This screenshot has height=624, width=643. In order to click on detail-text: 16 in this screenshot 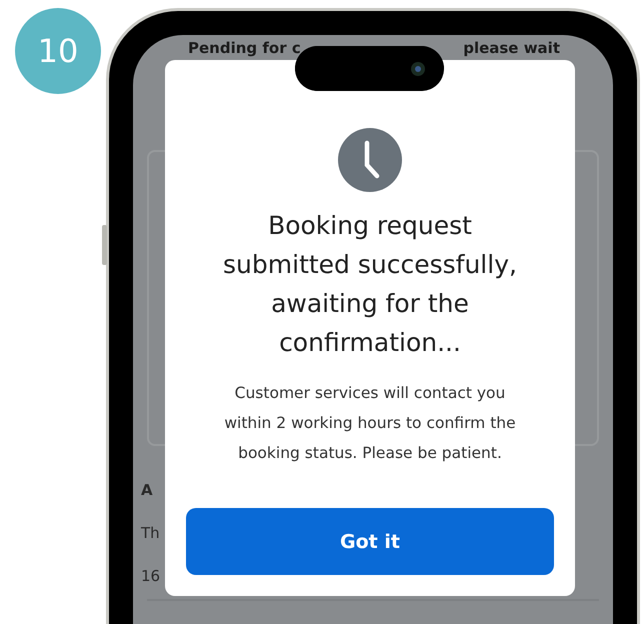, I will do `click(150, 576)`.